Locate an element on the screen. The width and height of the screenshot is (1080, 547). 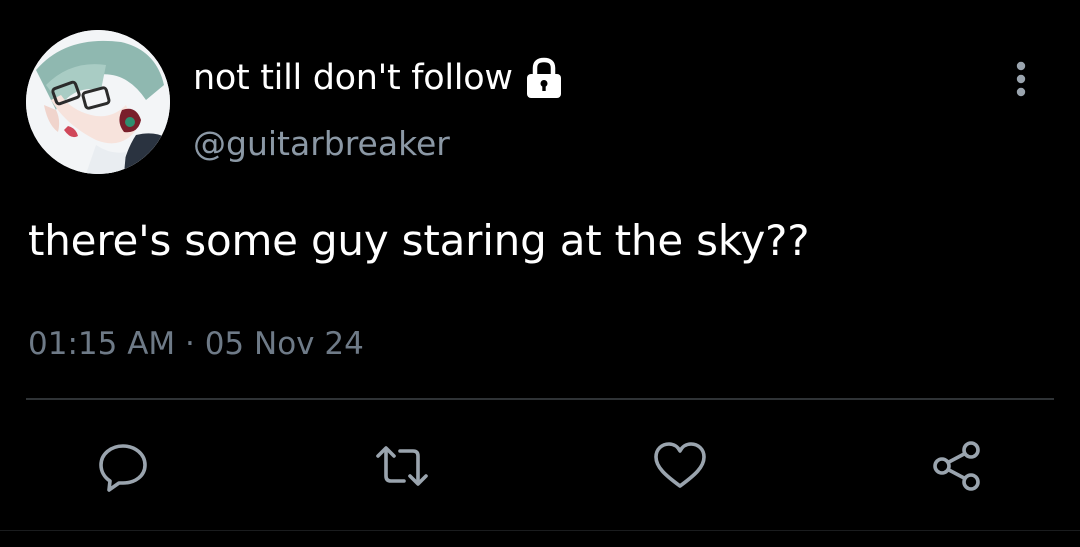
avatar is located at coordinates (98, 102).